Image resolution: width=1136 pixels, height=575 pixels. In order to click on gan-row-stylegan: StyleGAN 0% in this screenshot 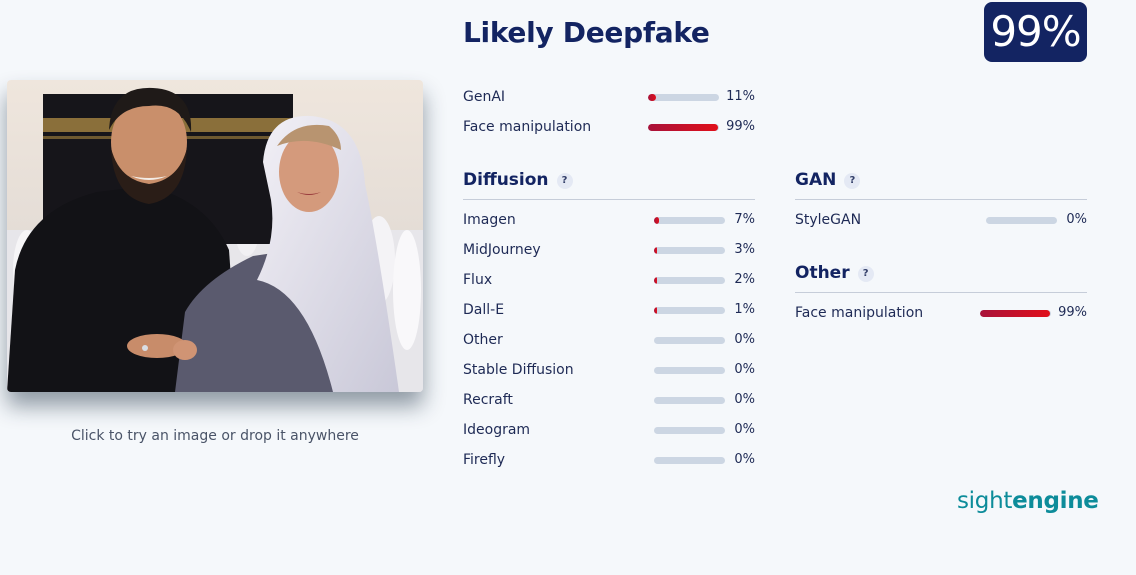, I will do `click(941, 221)`.